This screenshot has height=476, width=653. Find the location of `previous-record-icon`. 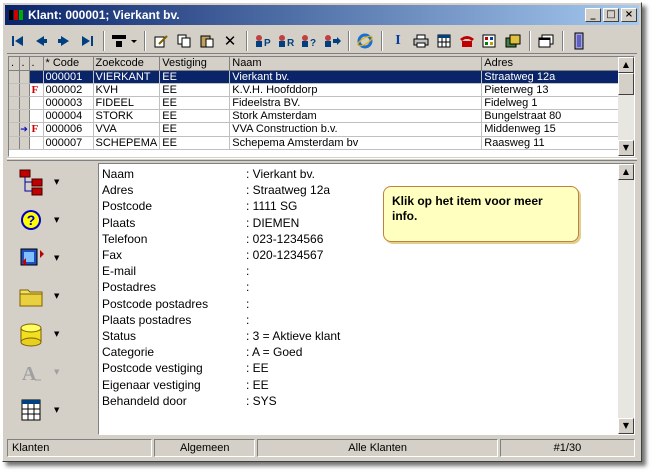

previous-record-icon is located at coordinates (41, 41).